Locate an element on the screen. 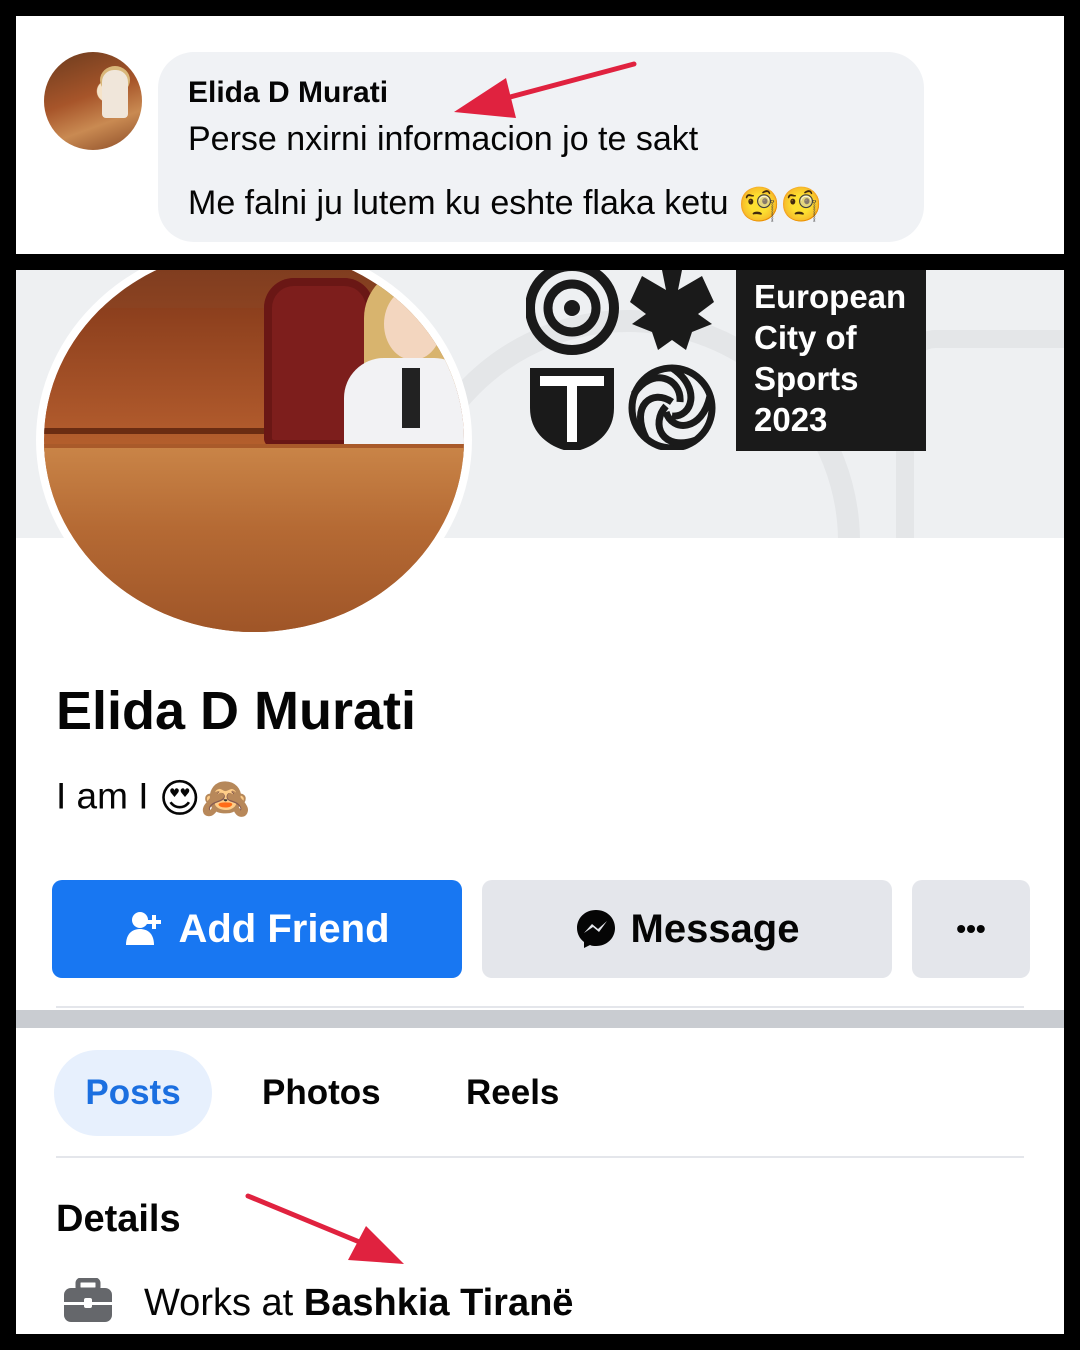  tabs-divider is located at coordinates (540, 1157).